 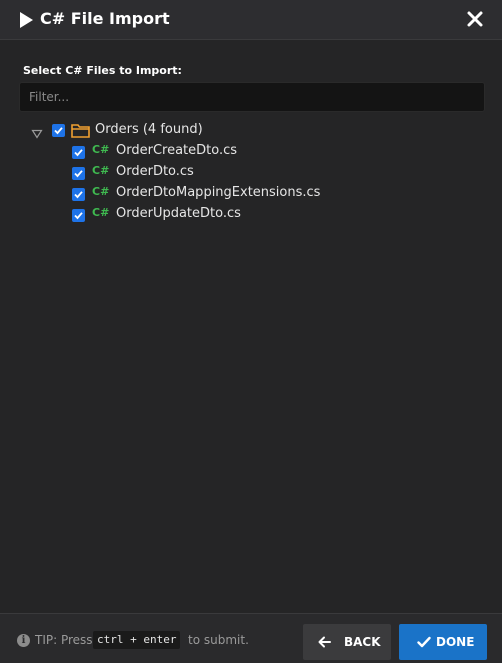 I want to click on play-icon, so click(x=26, y=20).